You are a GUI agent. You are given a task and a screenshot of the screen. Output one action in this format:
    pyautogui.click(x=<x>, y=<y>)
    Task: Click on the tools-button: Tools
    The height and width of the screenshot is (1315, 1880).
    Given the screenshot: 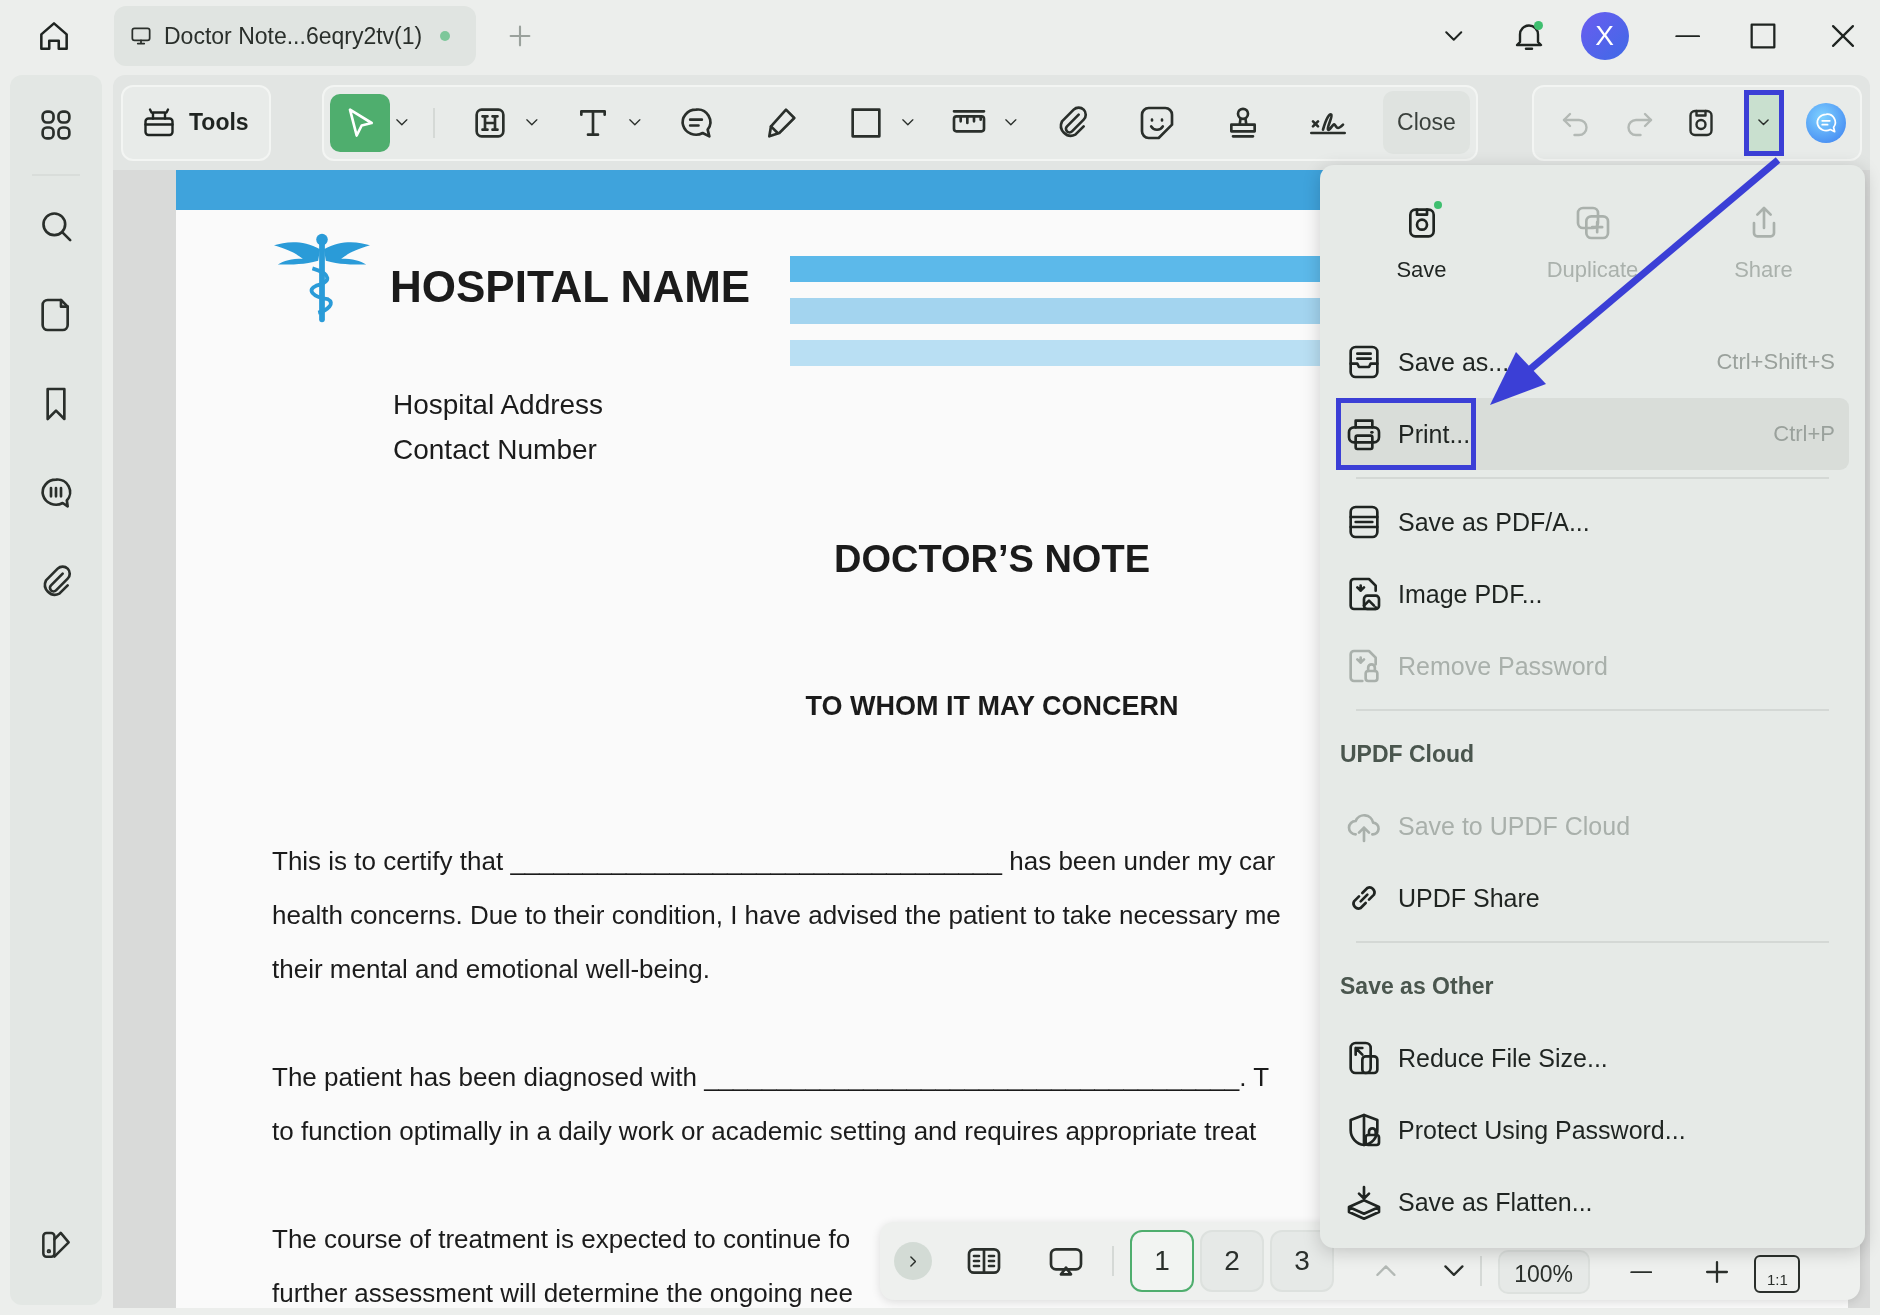 What is the action you would take?
    pyautogui.click(x=196, y=122)
    